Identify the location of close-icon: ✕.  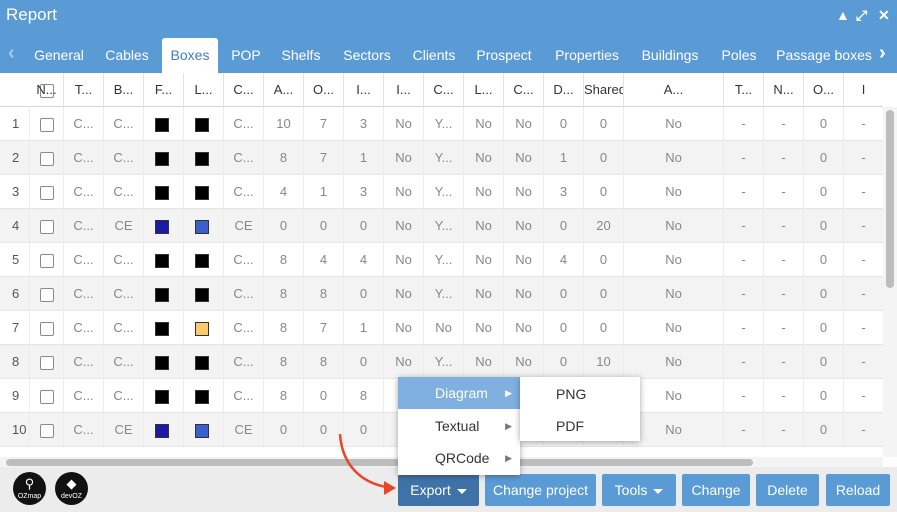
(884, 15).